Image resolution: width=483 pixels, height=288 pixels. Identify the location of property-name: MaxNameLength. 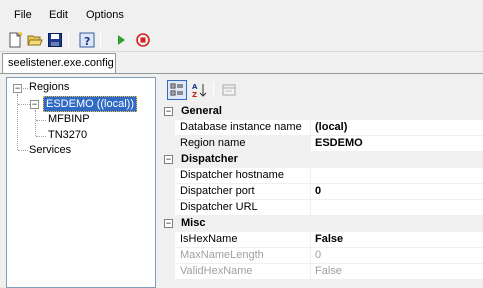
(243, 256).